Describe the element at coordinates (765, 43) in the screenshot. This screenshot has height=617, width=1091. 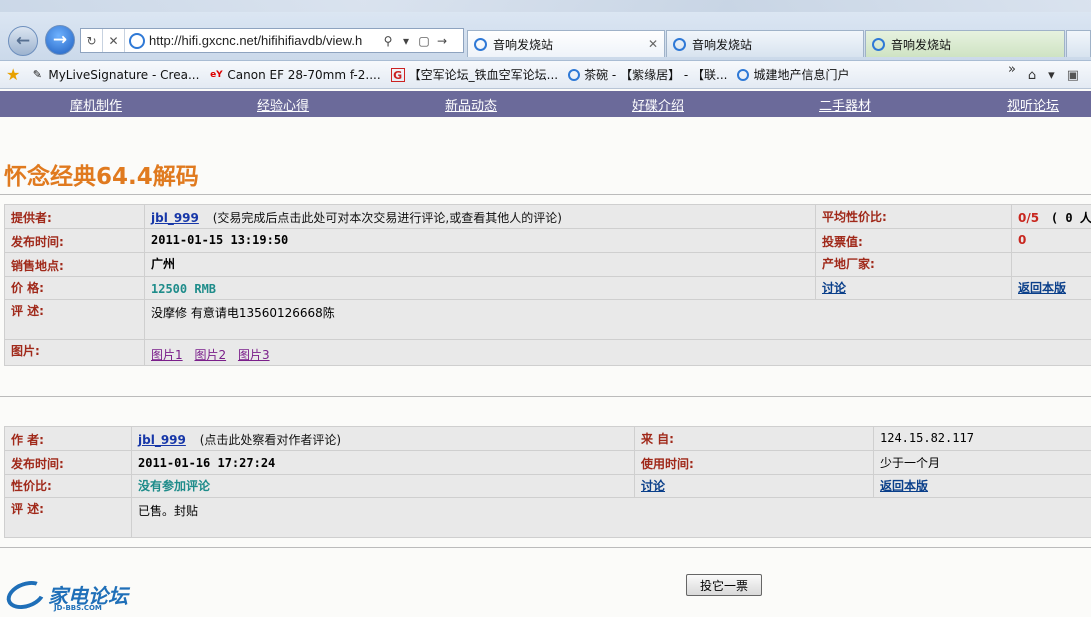
I see `tab-2: 音响发烧站` at that location.